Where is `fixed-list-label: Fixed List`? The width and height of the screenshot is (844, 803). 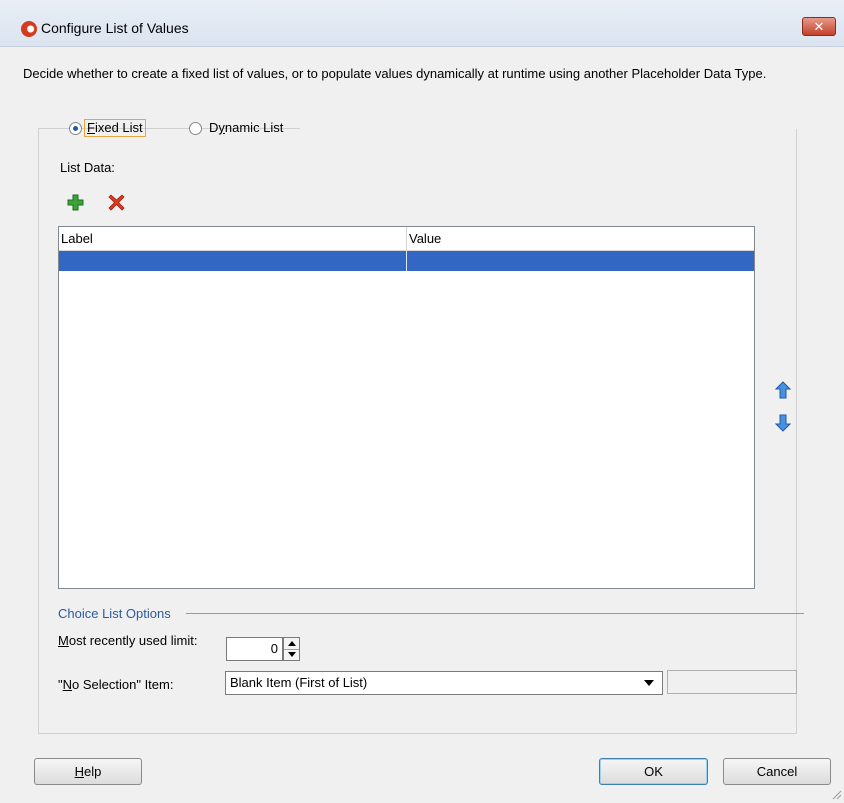 fixed-list-label: Fixed List is located at coordinates (115, 128).